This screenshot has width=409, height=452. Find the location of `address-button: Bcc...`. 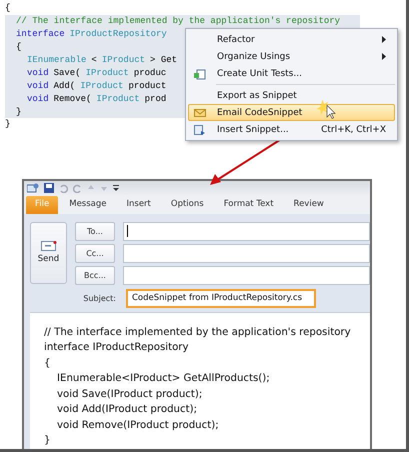

address-button: Bcc... is located at coordinates (95, 275).